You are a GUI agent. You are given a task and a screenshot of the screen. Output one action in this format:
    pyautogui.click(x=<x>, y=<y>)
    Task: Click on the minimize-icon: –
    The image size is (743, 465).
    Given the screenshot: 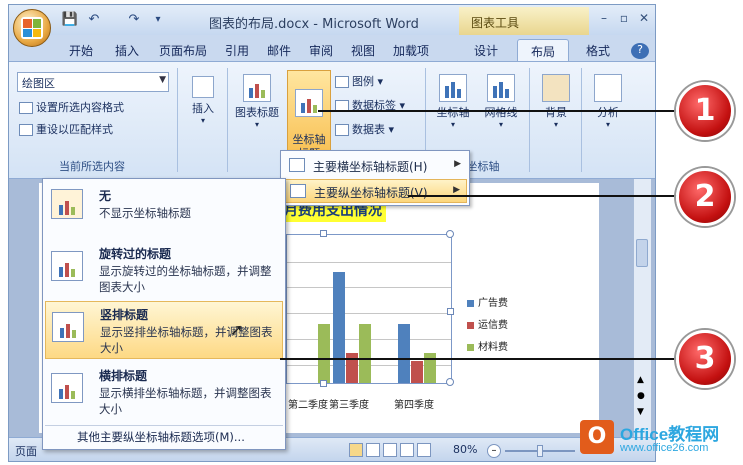 What is the action you would take?
    pyautogui.click(x=604, y=19)
    